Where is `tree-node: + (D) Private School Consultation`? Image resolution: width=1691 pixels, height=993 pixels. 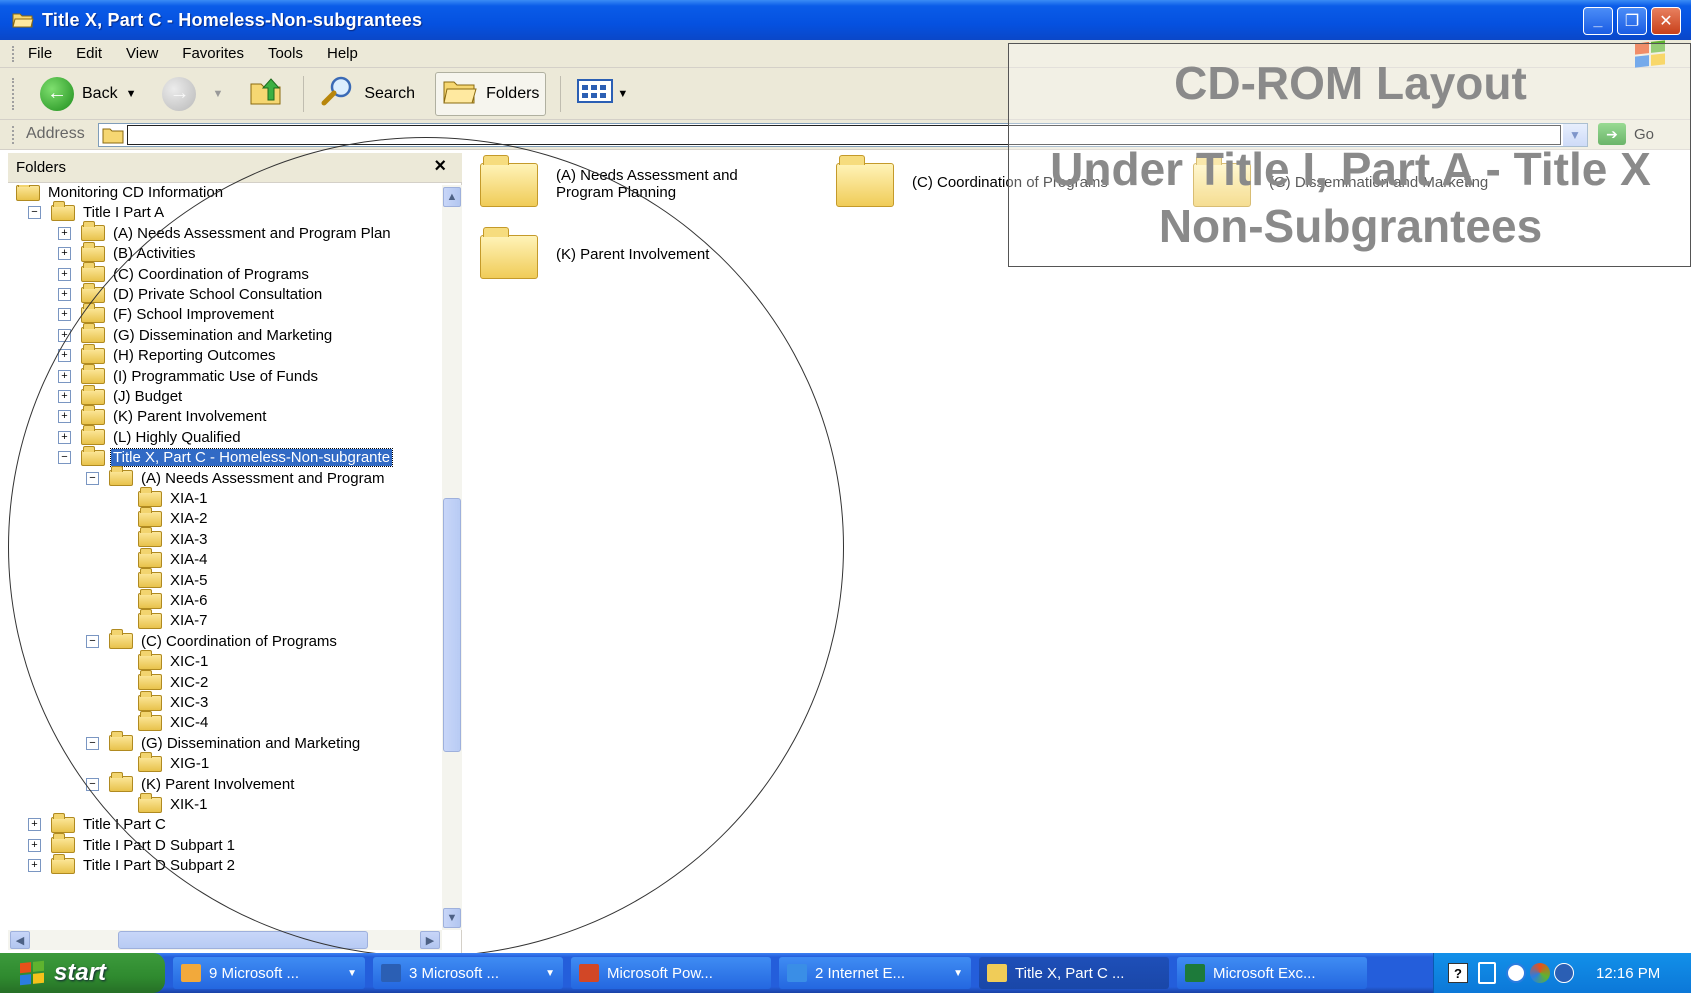
tree-node: + (D) Private School Consultation is located at coordinates (191, 293).